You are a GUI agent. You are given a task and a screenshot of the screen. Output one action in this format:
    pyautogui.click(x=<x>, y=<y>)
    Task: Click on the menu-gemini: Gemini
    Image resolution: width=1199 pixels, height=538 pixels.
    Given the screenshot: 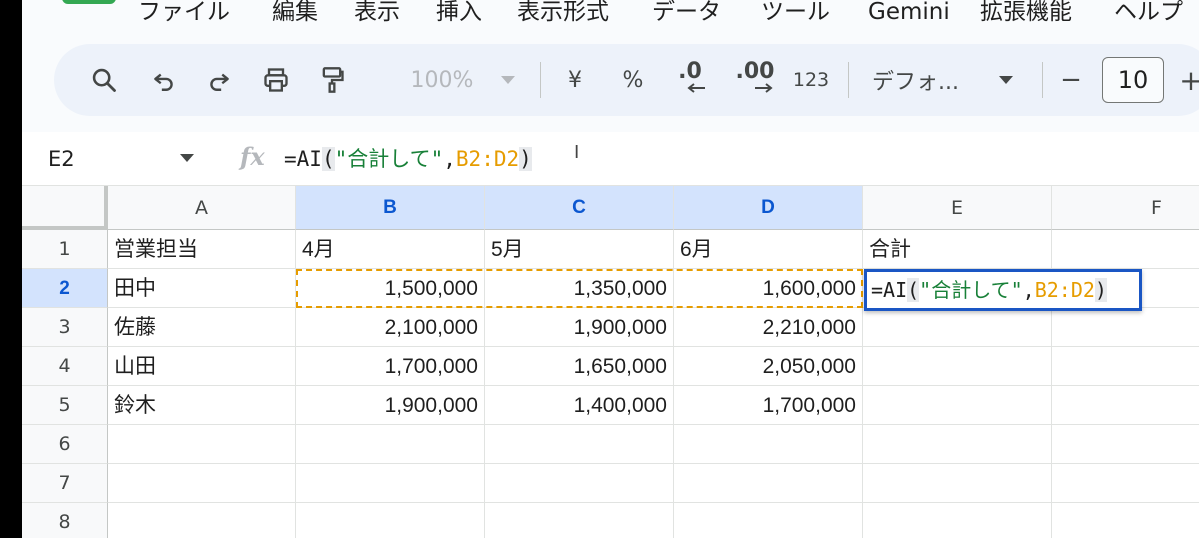 What is the action you would take?
    pyautogui.click(x=909, y=16)
    